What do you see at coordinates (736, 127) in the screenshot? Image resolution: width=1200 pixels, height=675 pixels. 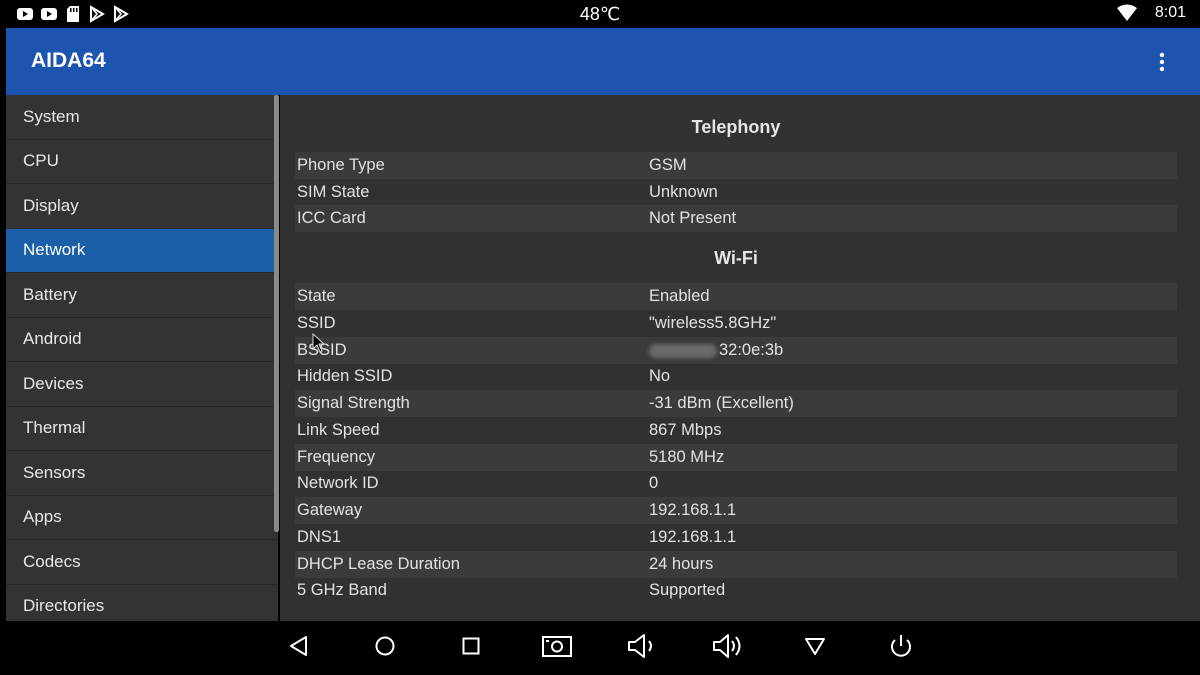 I see `section-title-telephony: Telephony` at bounding box center [736, 127].